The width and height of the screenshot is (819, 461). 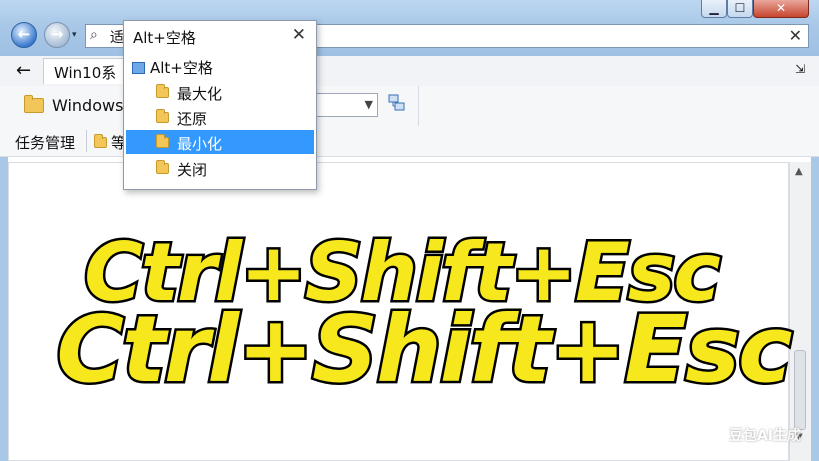 What do you see at coordinates (192, 170) in the screenshot?
I see `menu-item-label: 关闭` at bounding box center [192, 170].